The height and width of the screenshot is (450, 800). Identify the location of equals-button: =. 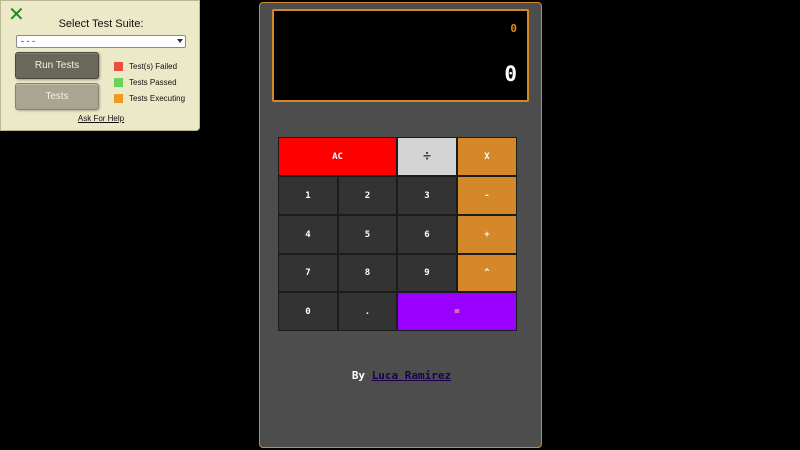
(457, 311).